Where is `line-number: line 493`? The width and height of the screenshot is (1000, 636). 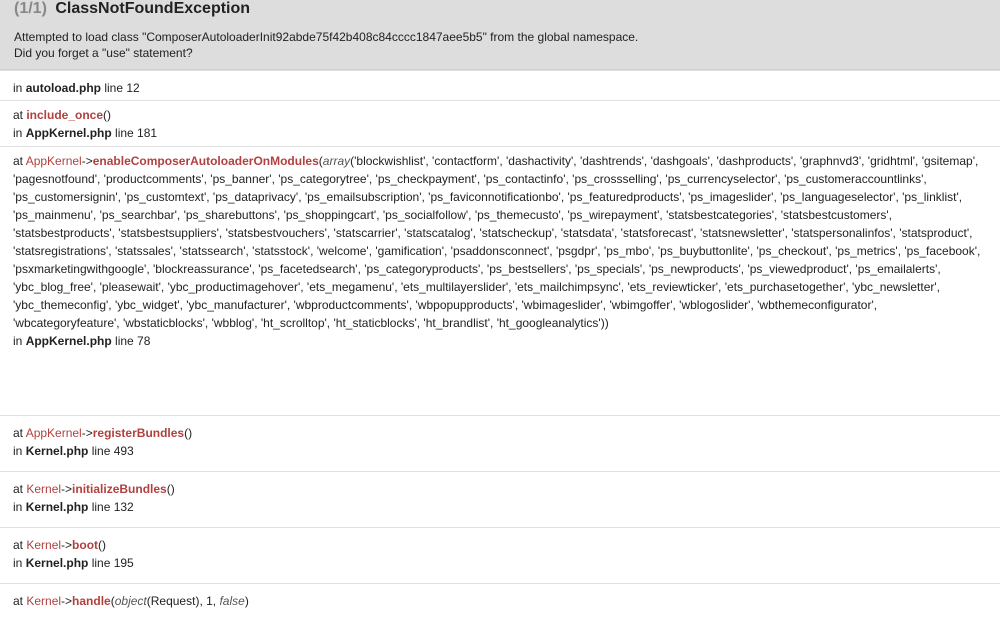
line-number: line 493 is located at coordinates (111, 451).